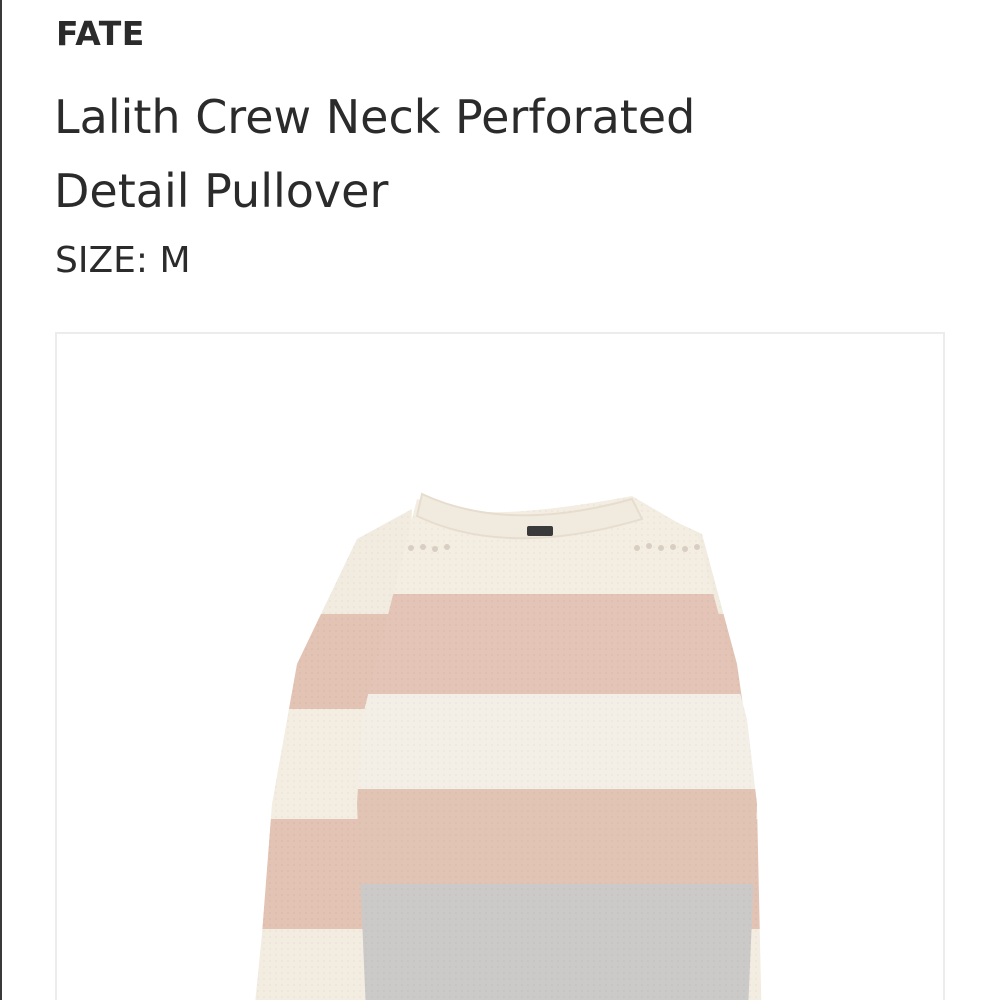 Image resolution: width=1000 pixels, height=1000 pixels. I want to click on brand-name: FATE, so click(100, 33).